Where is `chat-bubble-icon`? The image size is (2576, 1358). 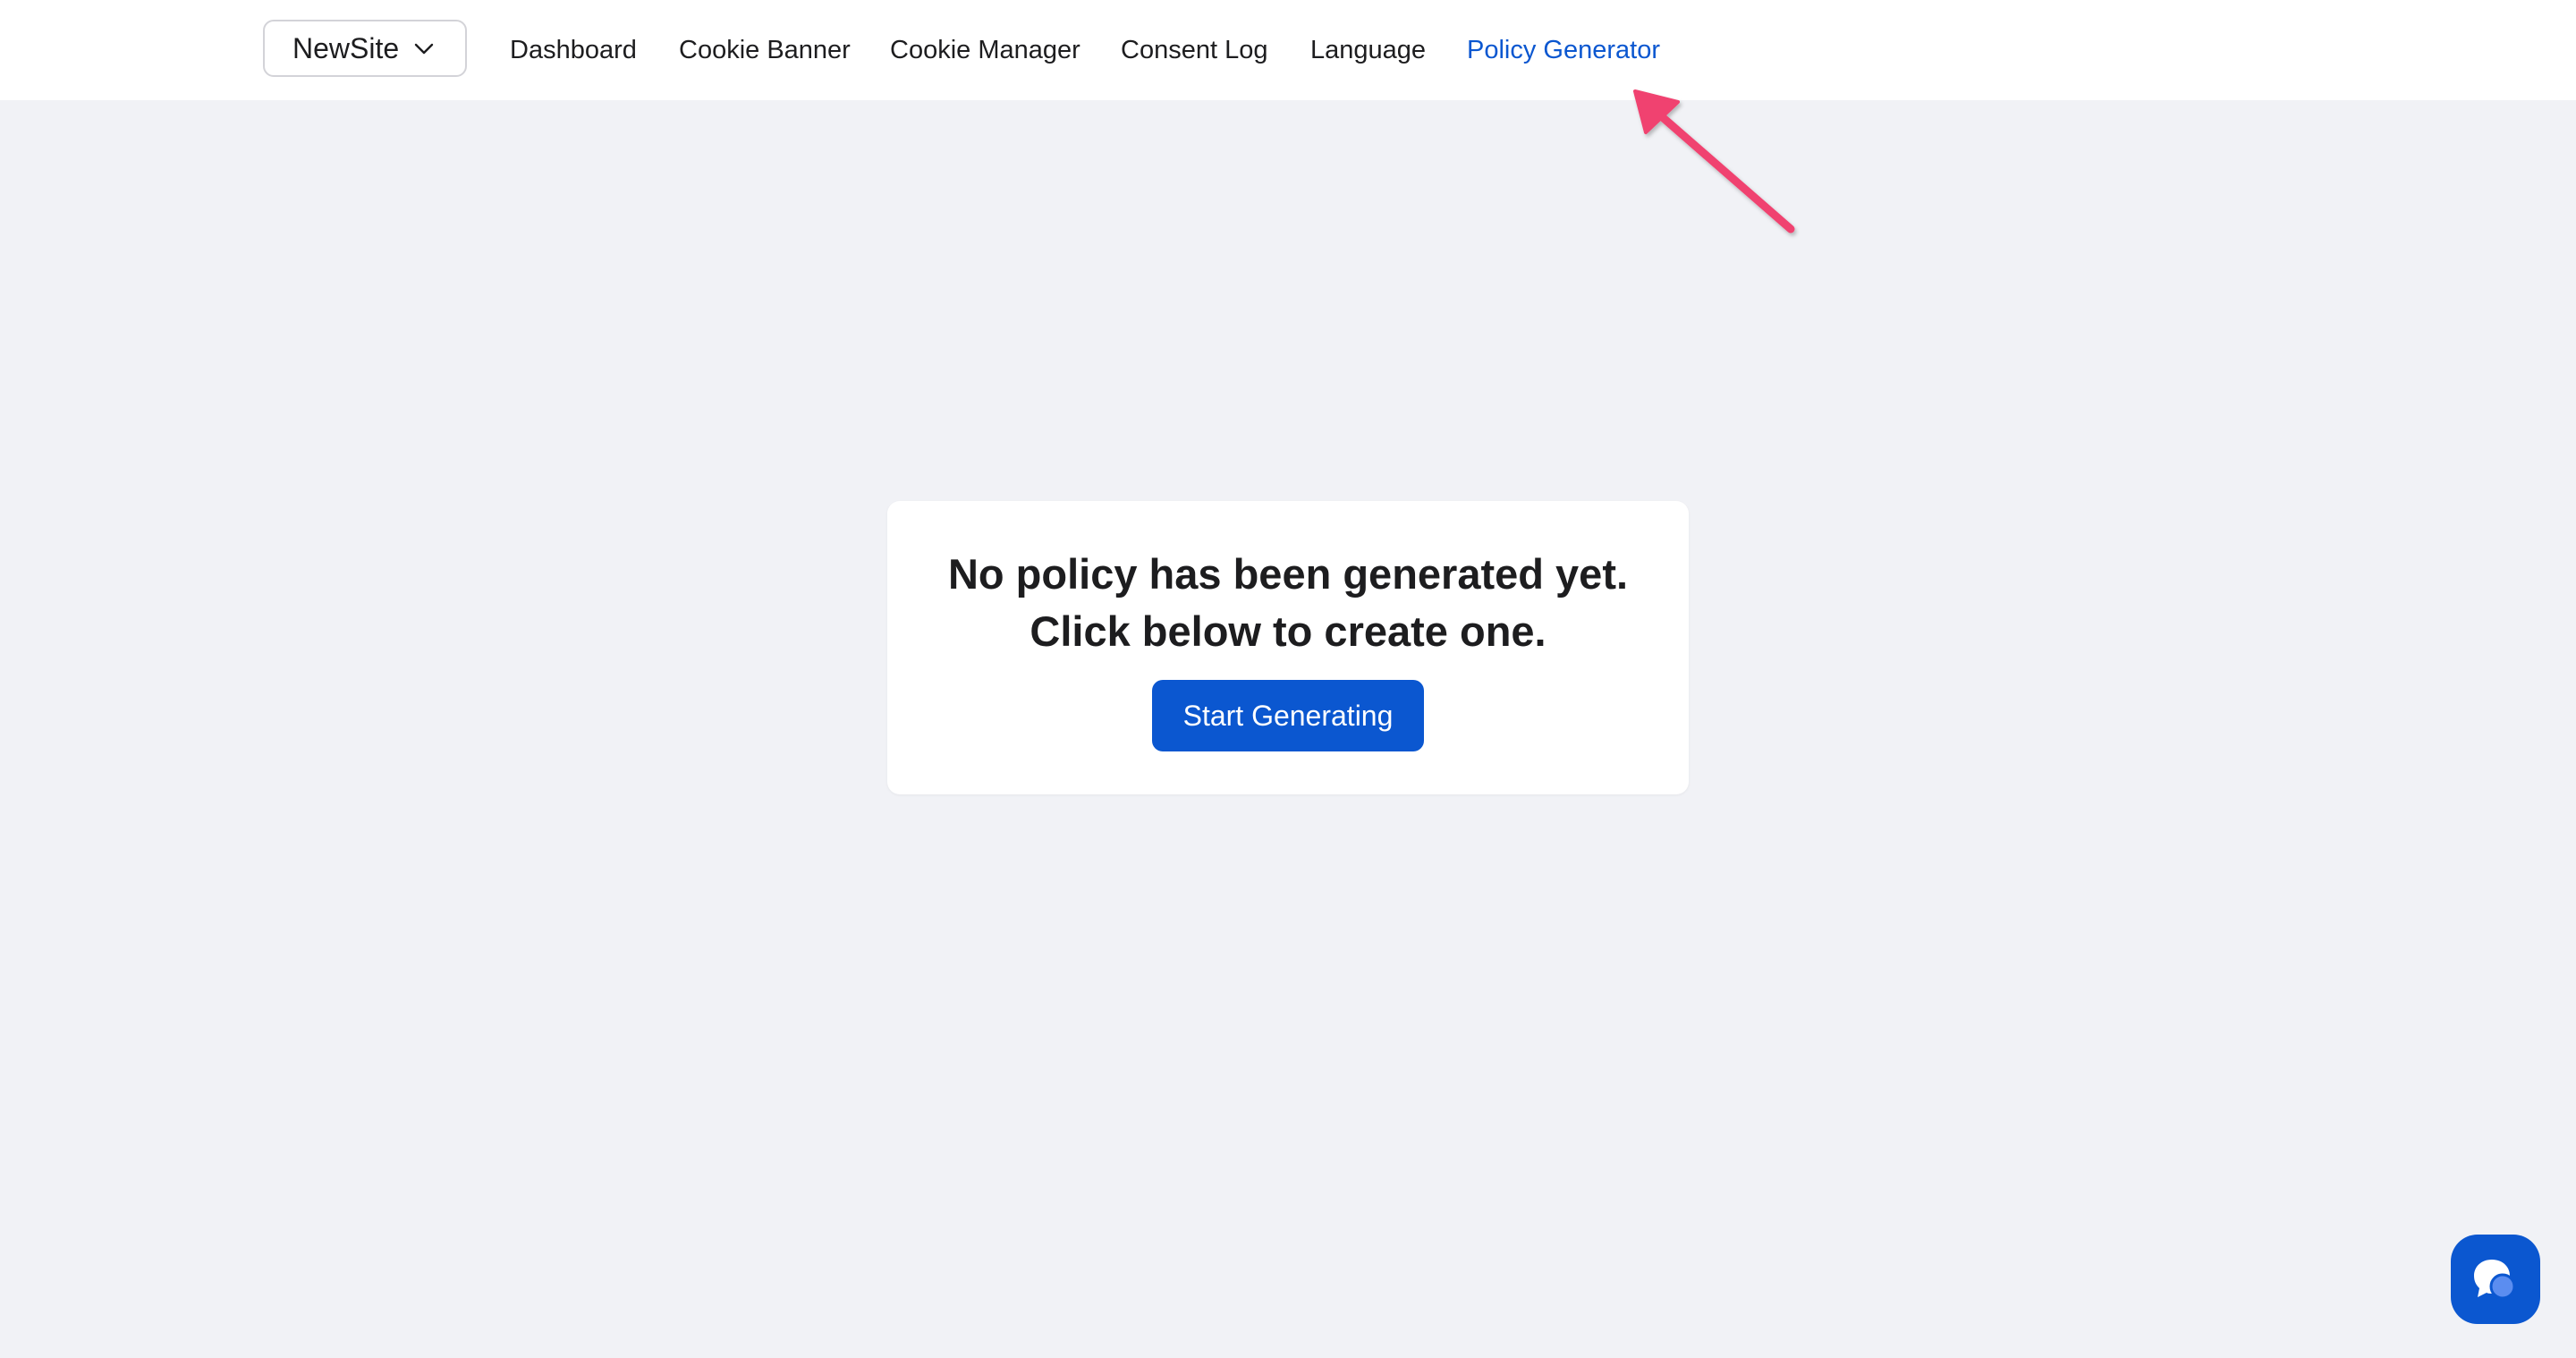
chat-bubble-icon is located at coordinates (2495, 1280).